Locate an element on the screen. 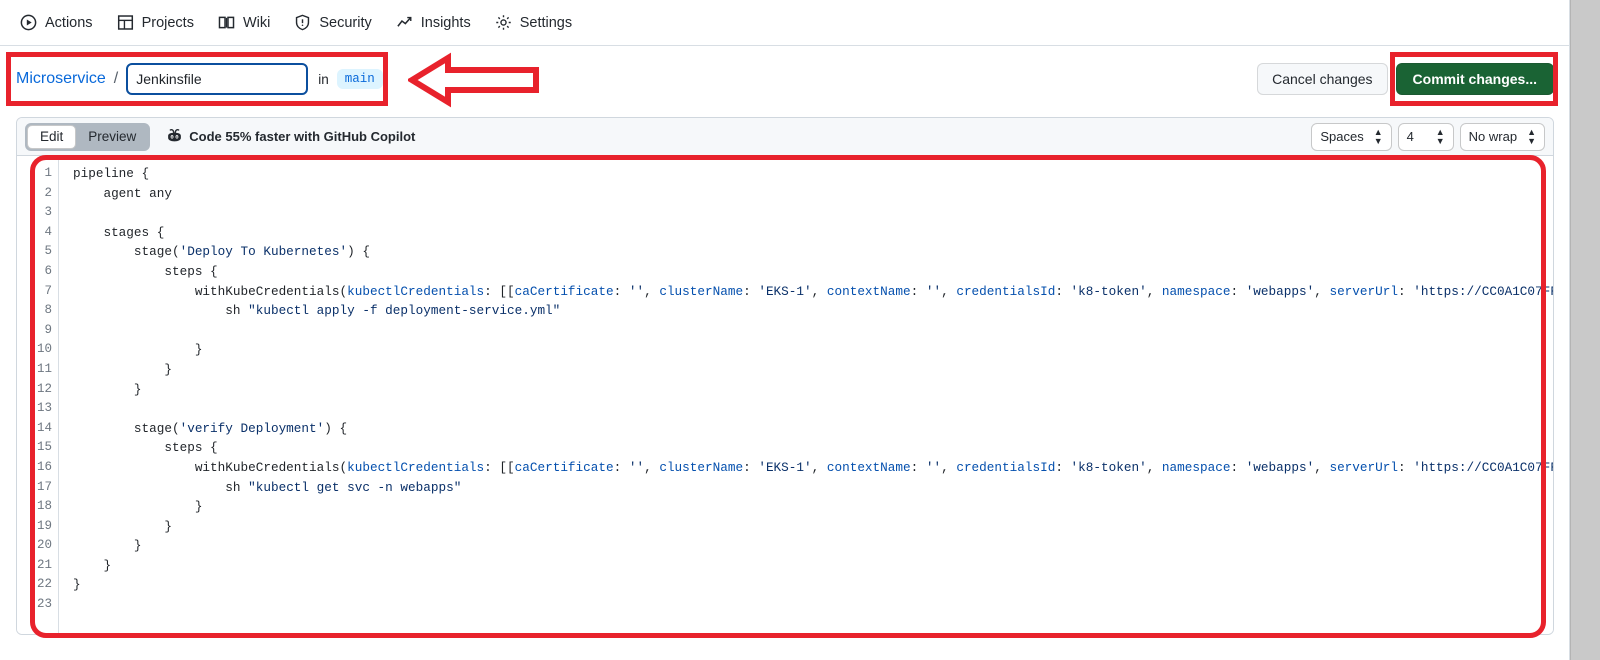 The height and width of the screenshot is (660, 1600). table-icon is located at coordinates (125, 22).